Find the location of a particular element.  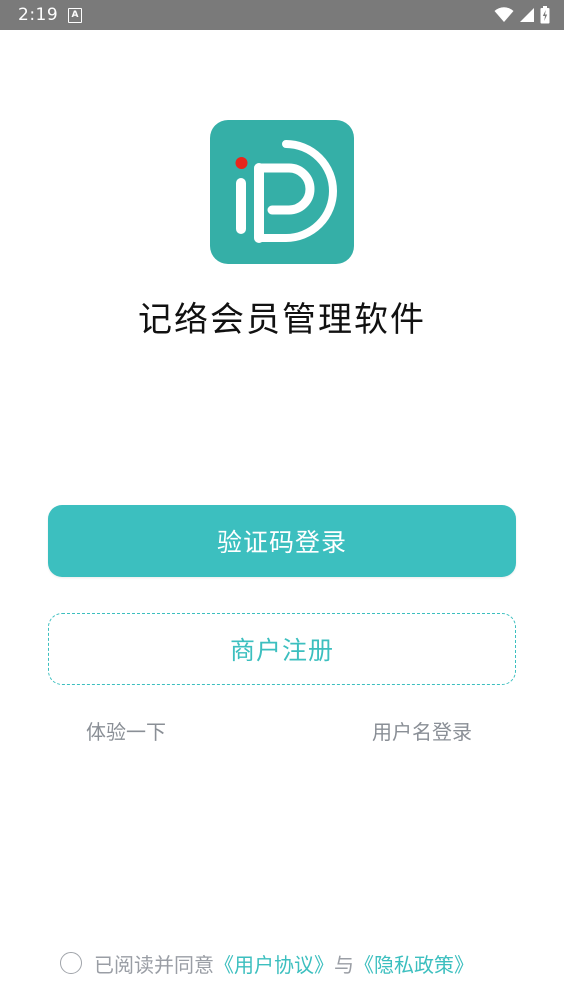

agreement-prefix: 已阅读并同意 is located at coordinates (154, 964).